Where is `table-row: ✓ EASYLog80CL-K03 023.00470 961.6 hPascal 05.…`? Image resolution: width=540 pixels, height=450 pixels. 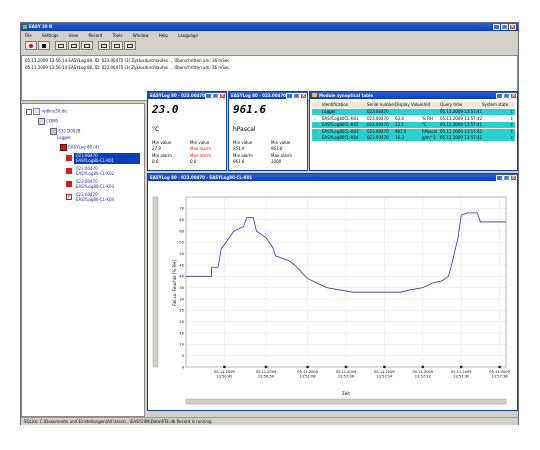 table-row: ✓ EASYLog80CL-K03 023.00470 961.6 hPascal 05.… is located at coordinates (413, 131).